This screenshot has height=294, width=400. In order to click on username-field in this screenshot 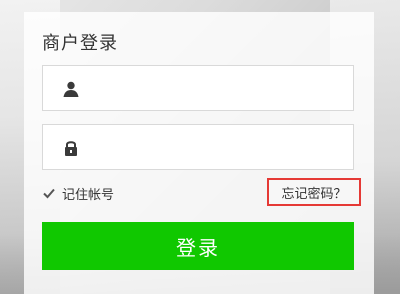, I will do `click(198, 88)`.